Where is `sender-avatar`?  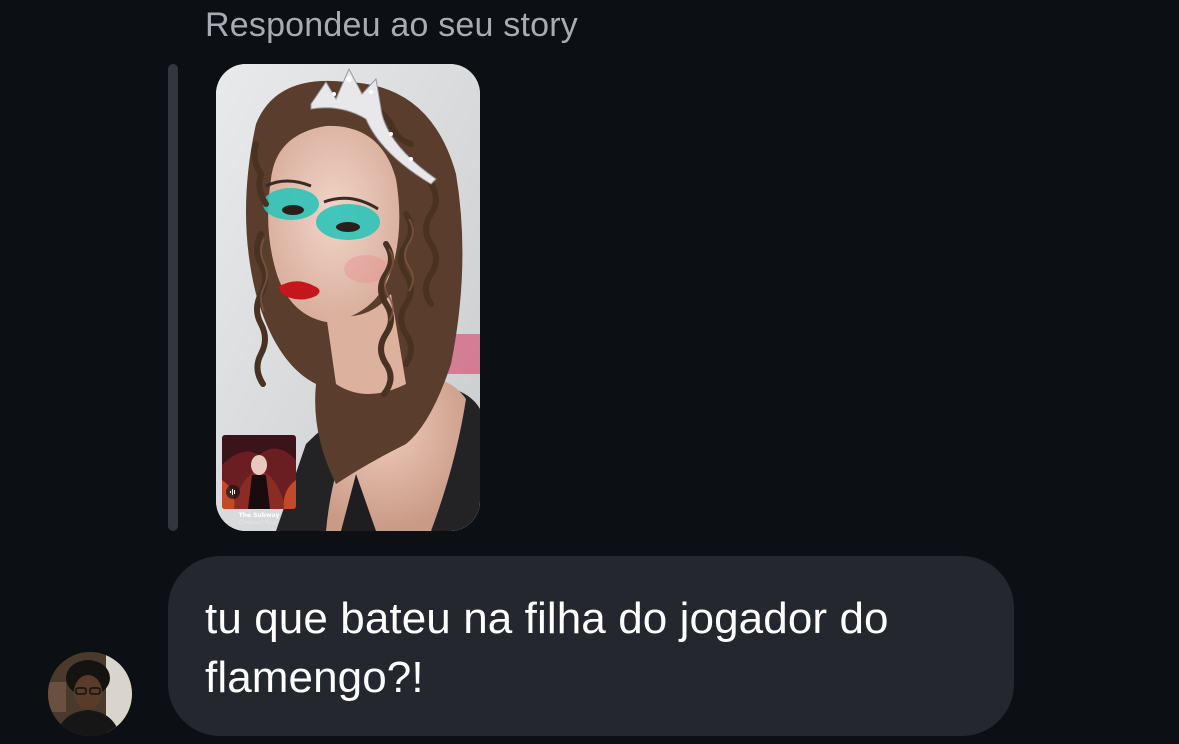 sender-avatar is located at coordinates (90, 694).